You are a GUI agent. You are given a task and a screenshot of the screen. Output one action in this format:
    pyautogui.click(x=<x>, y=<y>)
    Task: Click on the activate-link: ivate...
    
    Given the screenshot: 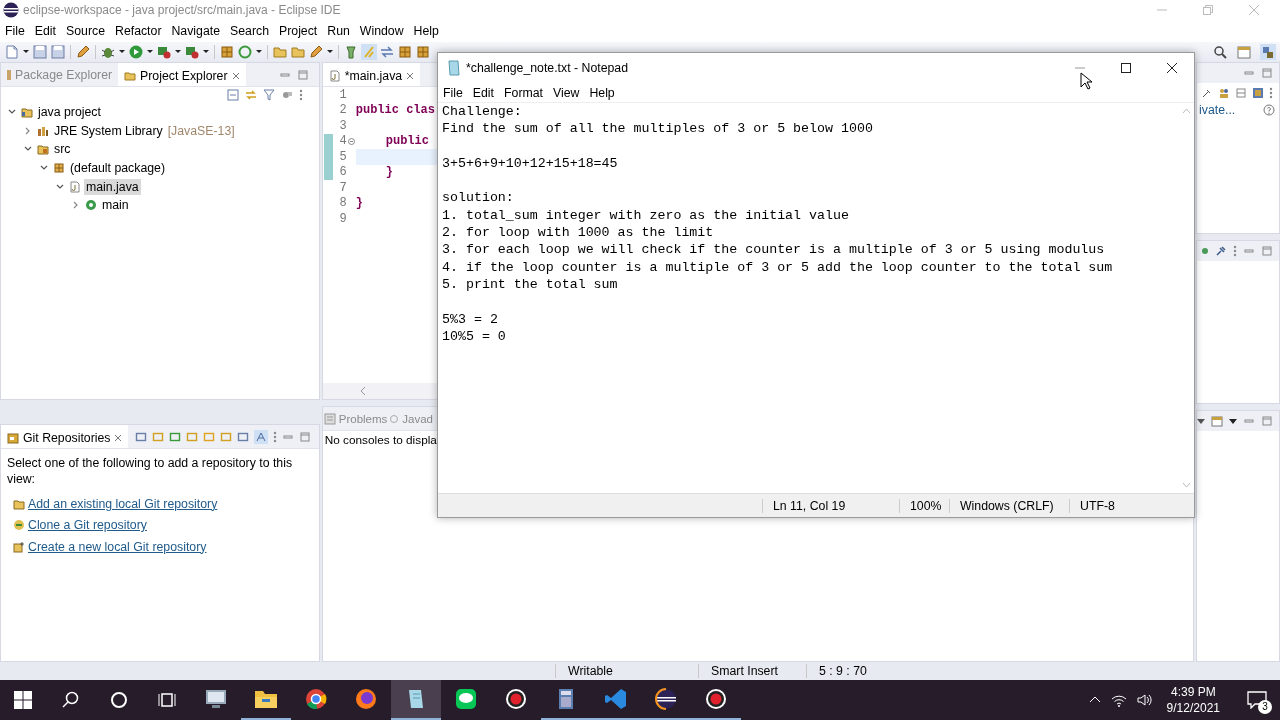 What is the action you would take?
    pyautogui.click(x=1217, y=110)
    